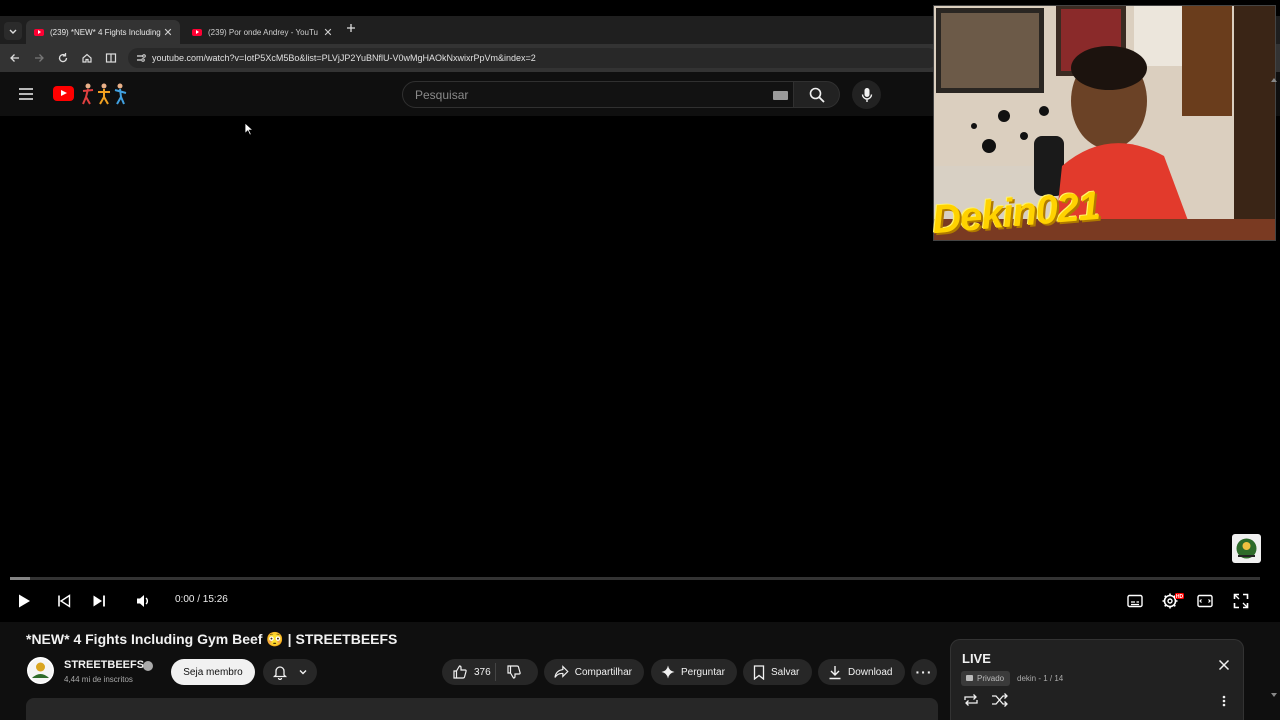  What do you see at coordinates (991, 678) in the screenshot?
I see `privacy-label: Privado` at bounding box center [991, 678].